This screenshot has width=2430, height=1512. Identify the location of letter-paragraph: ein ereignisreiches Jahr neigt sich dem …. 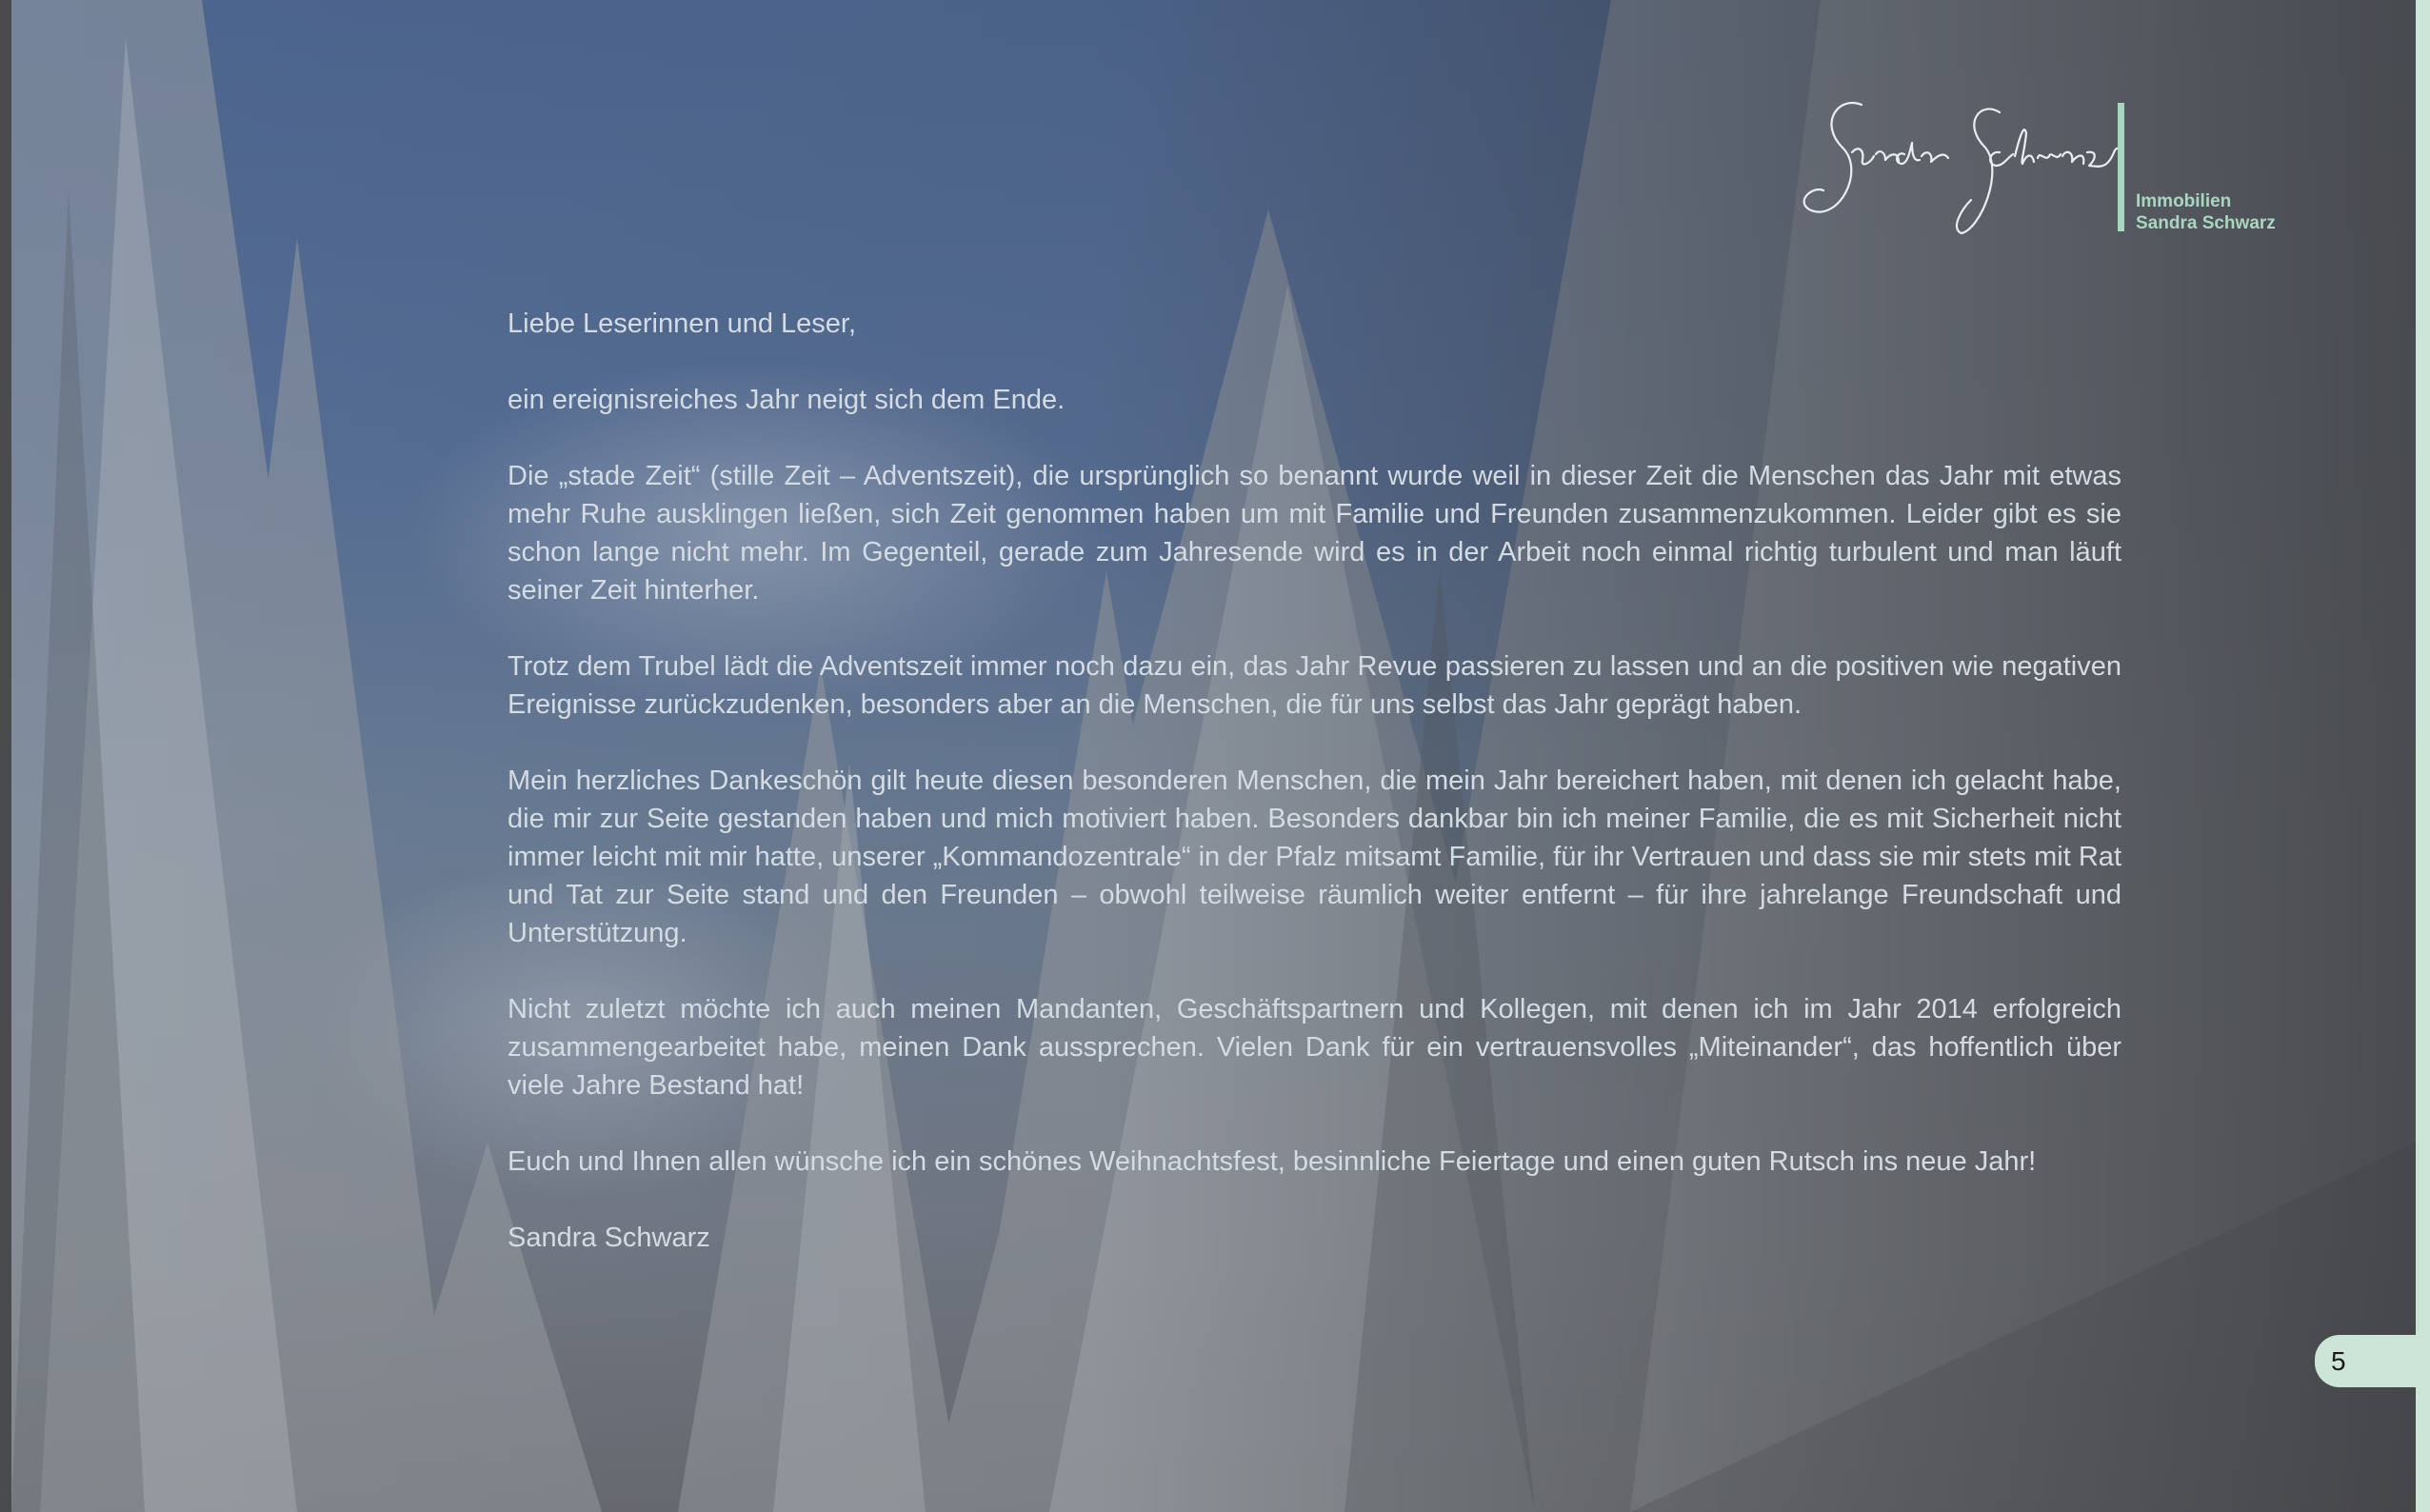
(787, 400).